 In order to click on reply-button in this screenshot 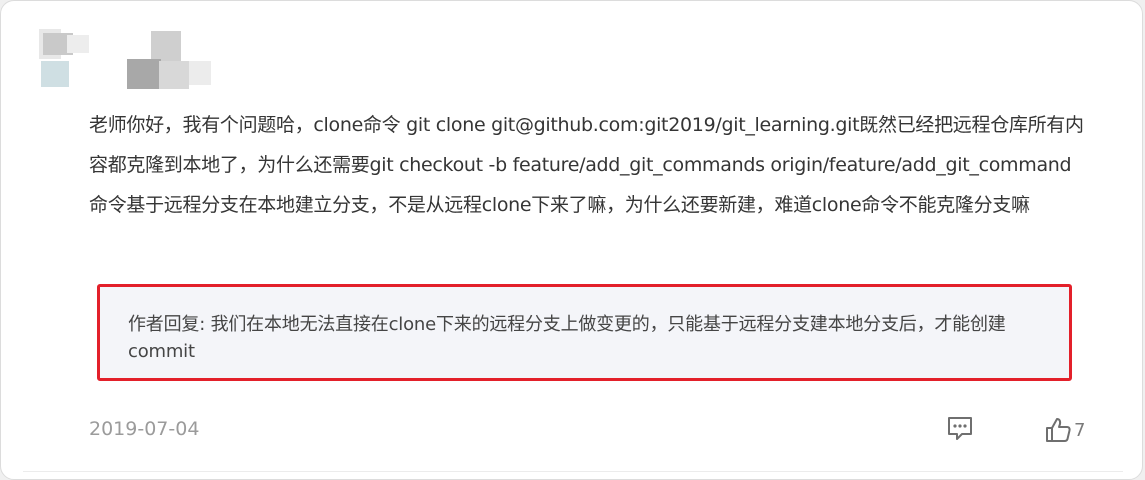, I will do `click(960, 429)`.